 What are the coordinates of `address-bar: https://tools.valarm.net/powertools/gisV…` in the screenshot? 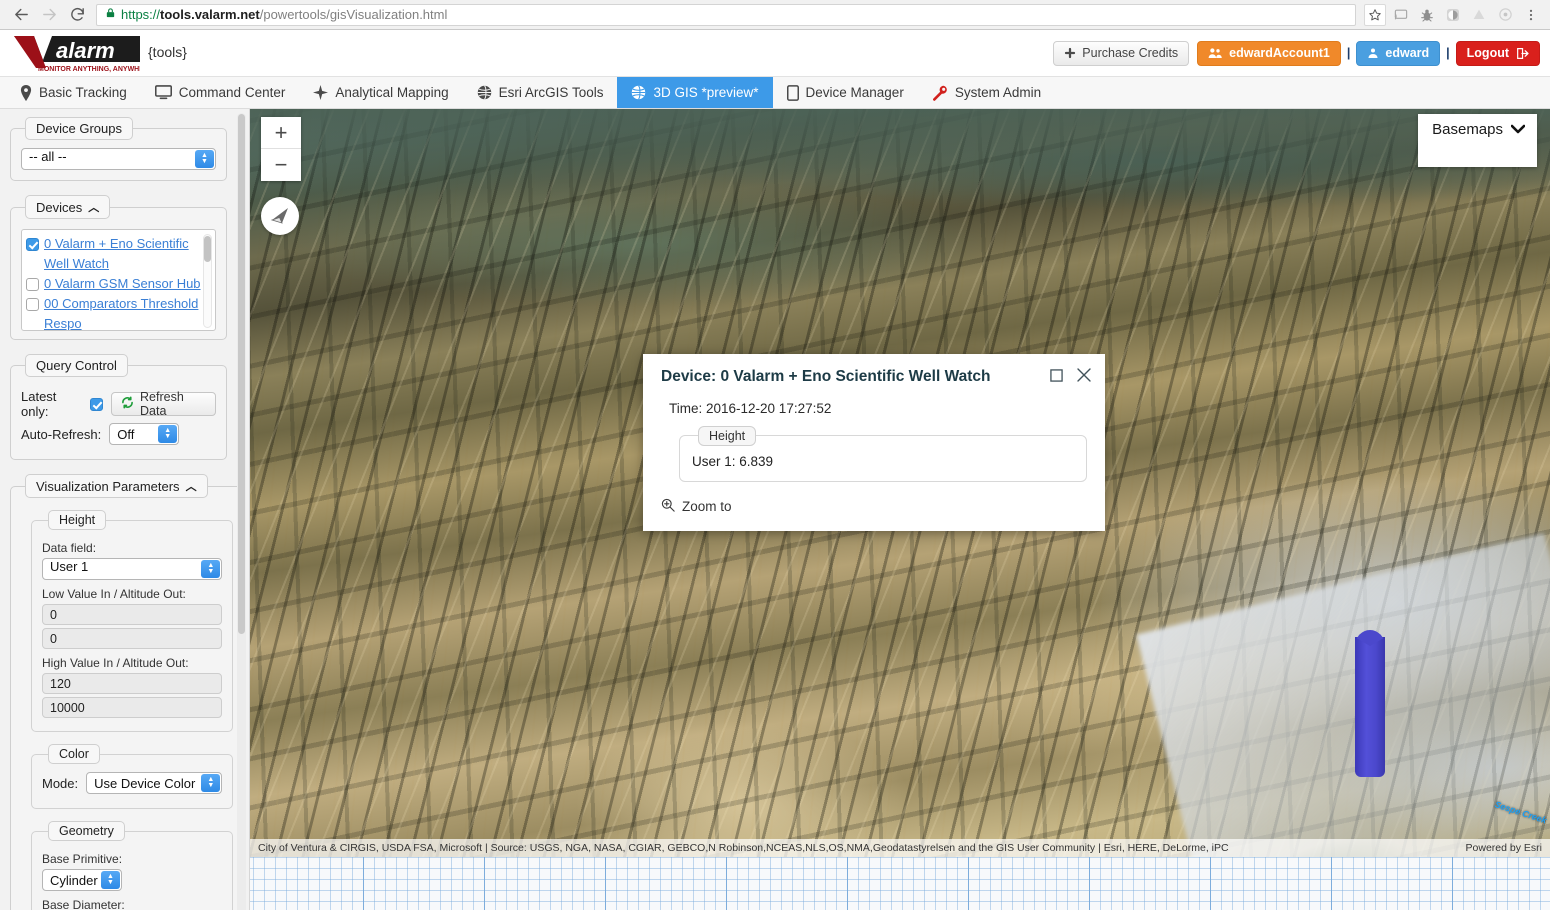 It's located at (726, 14).